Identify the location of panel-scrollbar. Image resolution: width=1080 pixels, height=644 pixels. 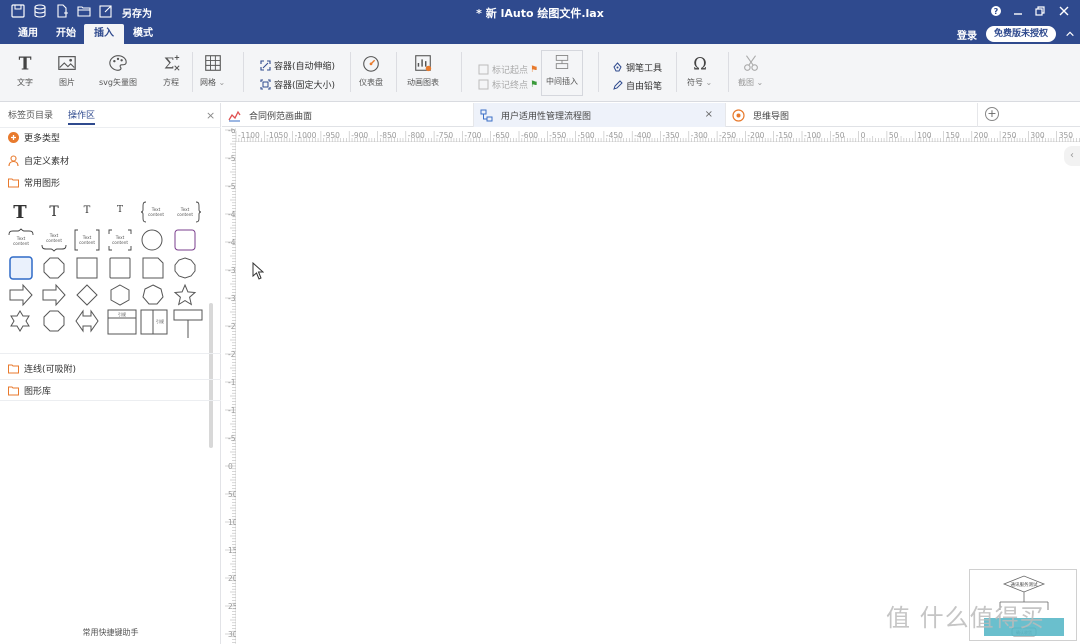
(211, 375).